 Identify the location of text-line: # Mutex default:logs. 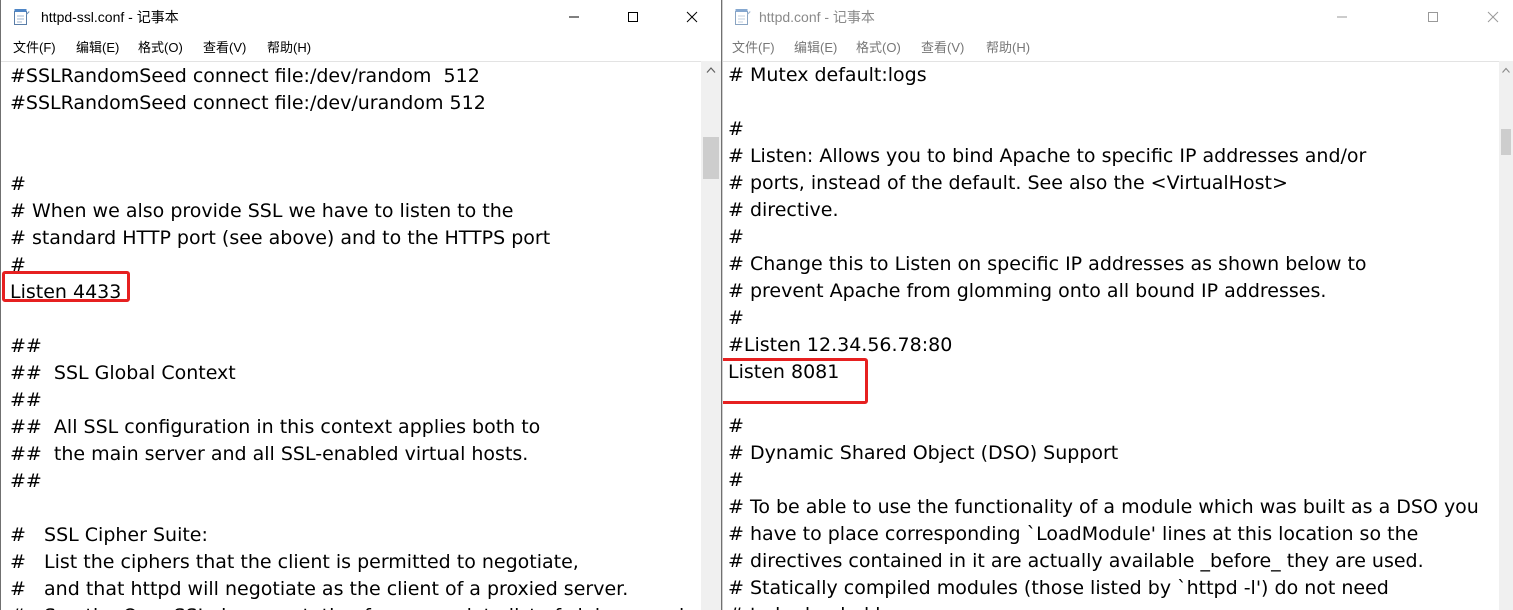
(827, 75).